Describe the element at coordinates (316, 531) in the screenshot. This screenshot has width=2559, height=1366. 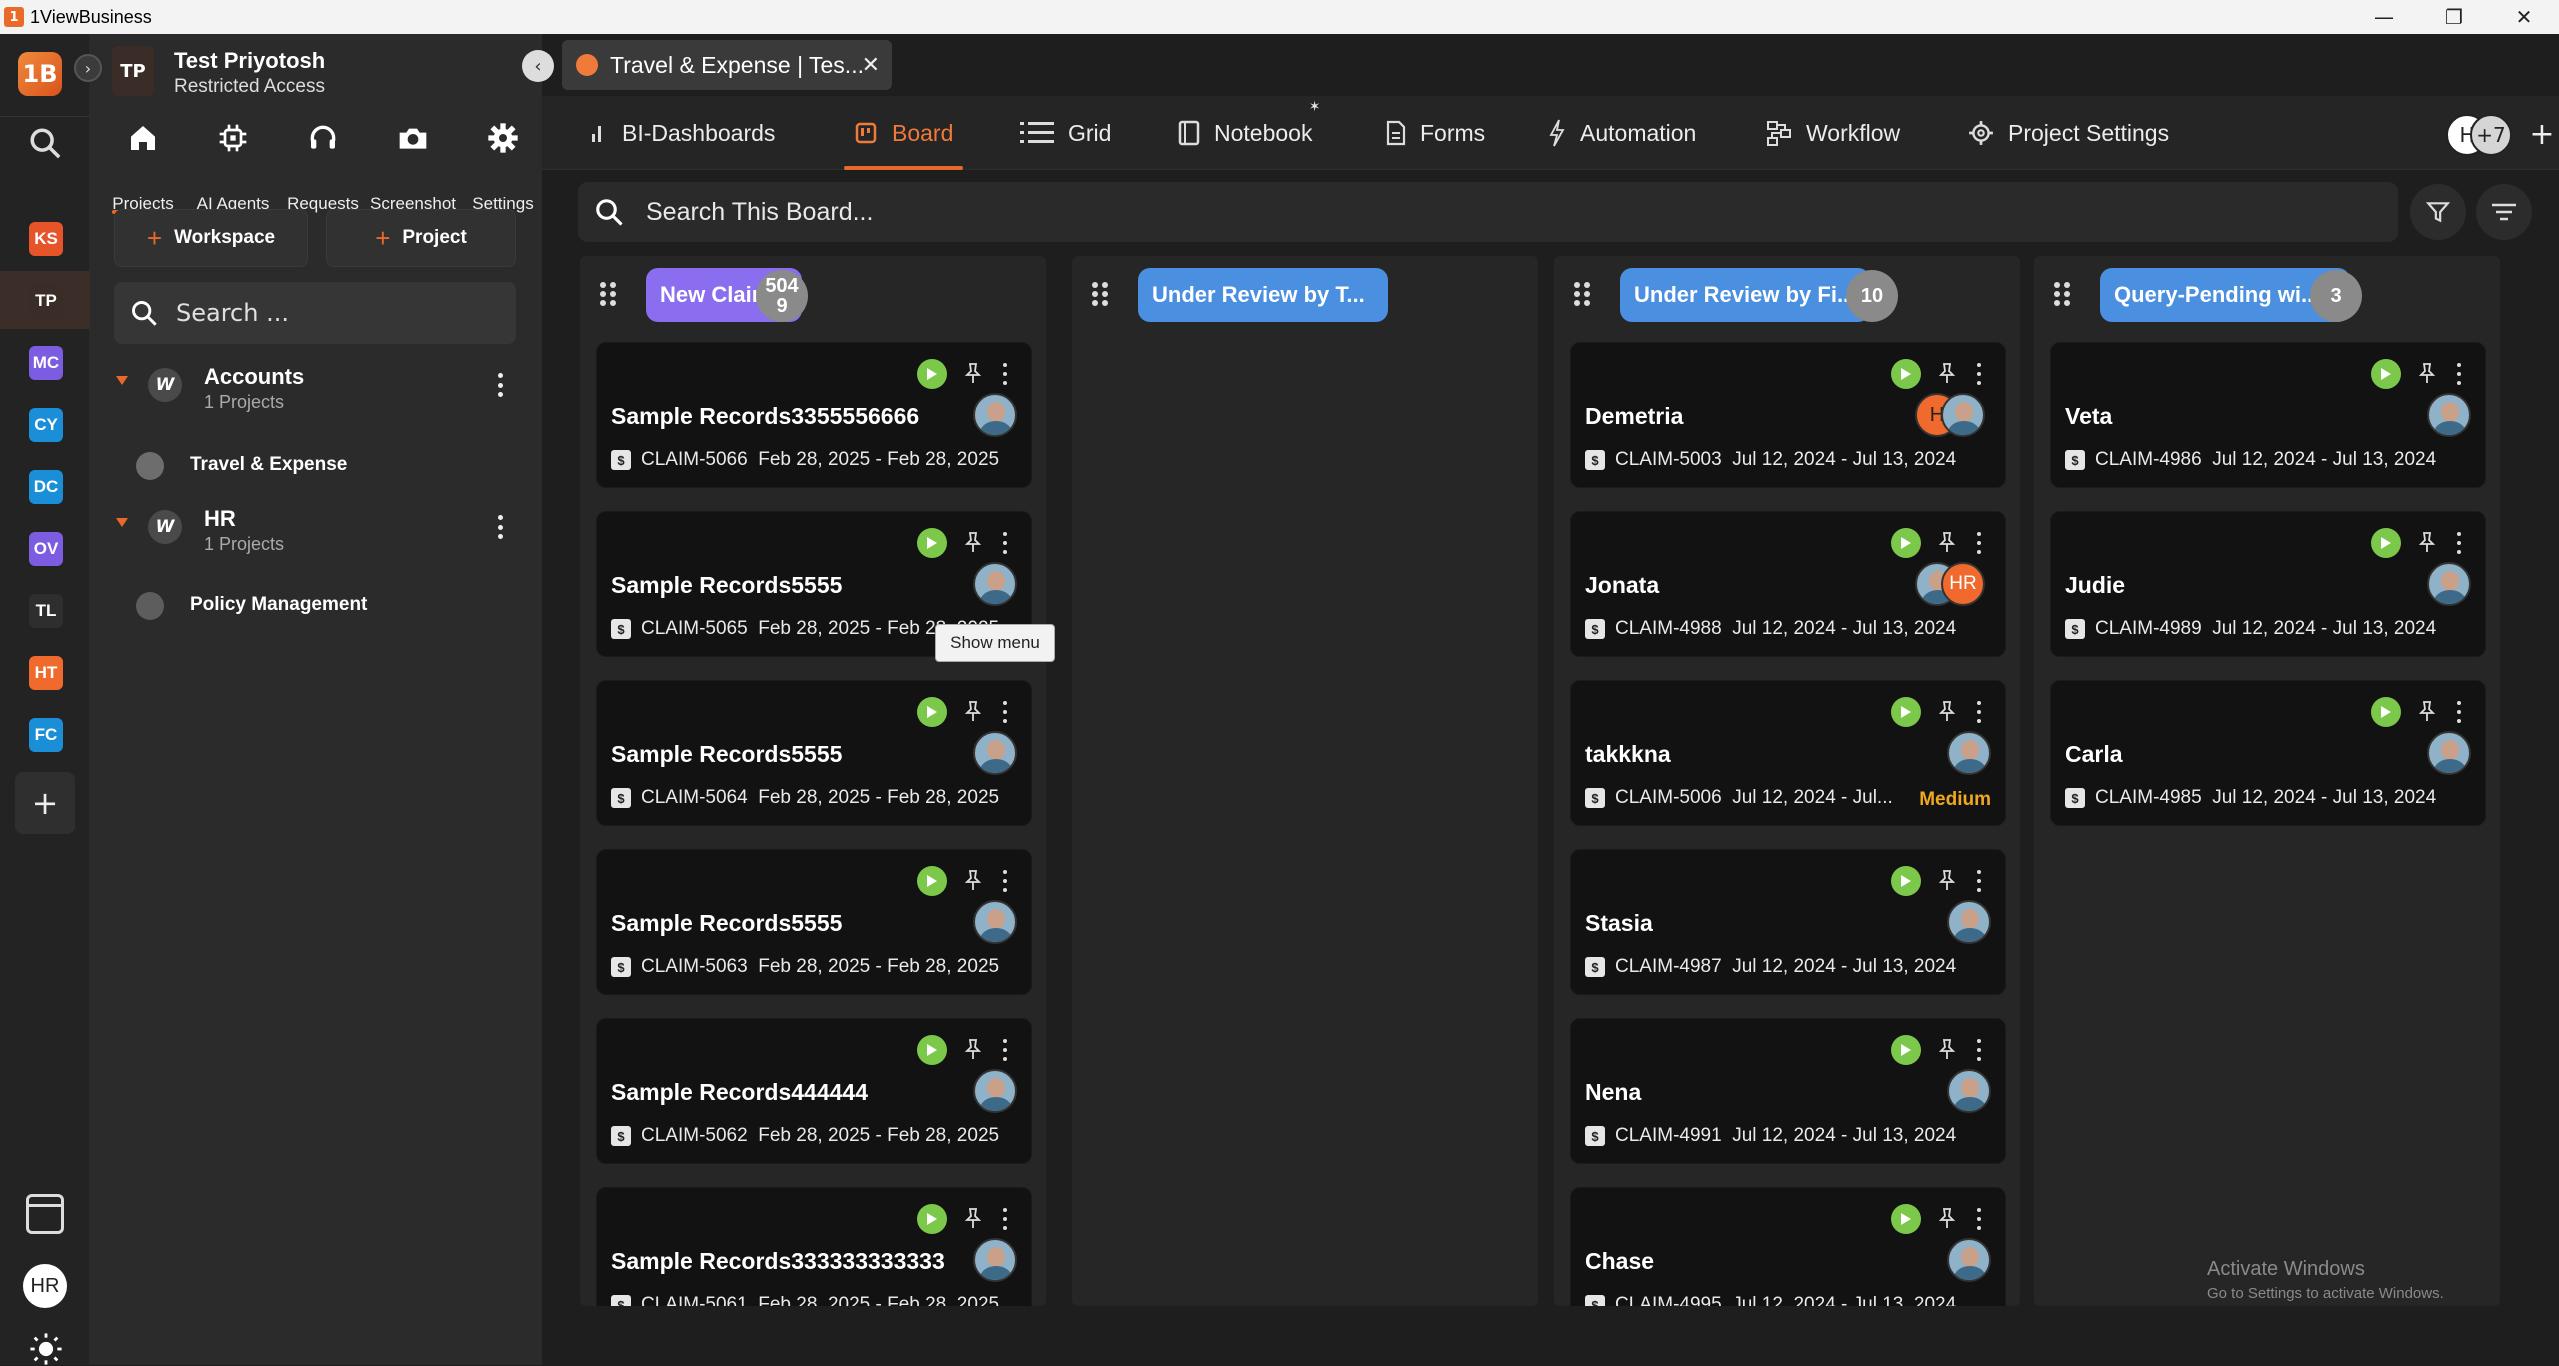
I see `workspace-row-hr: W HR 1 Projects` at that location.